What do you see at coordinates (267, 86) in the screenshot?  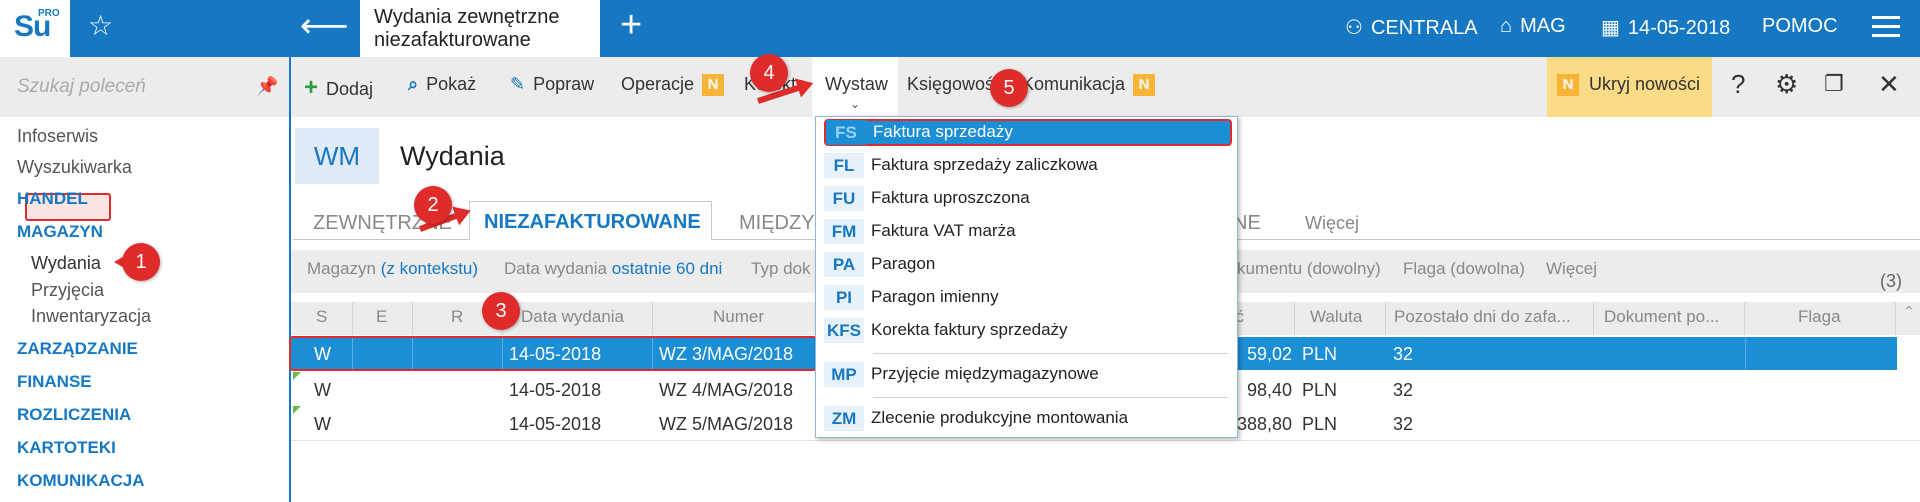 I see `pin-icon: 📌` at bounding box center [267, 86].